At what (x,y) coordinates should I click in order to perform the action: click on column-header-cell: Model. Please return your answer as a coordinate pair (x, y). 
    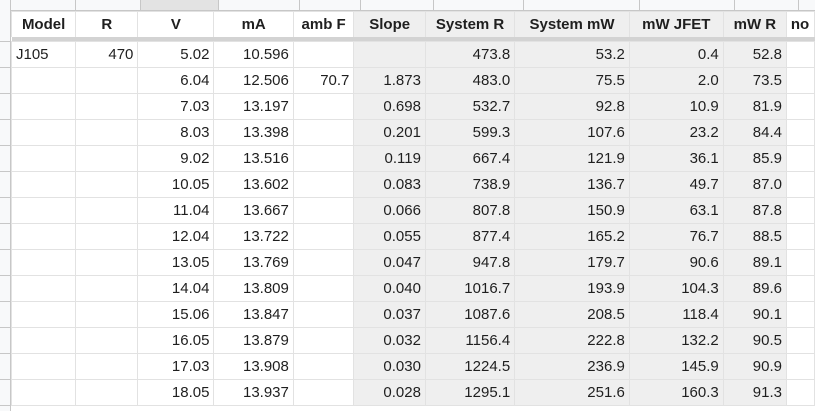
    Looking at the image, I should click on (43, 24).